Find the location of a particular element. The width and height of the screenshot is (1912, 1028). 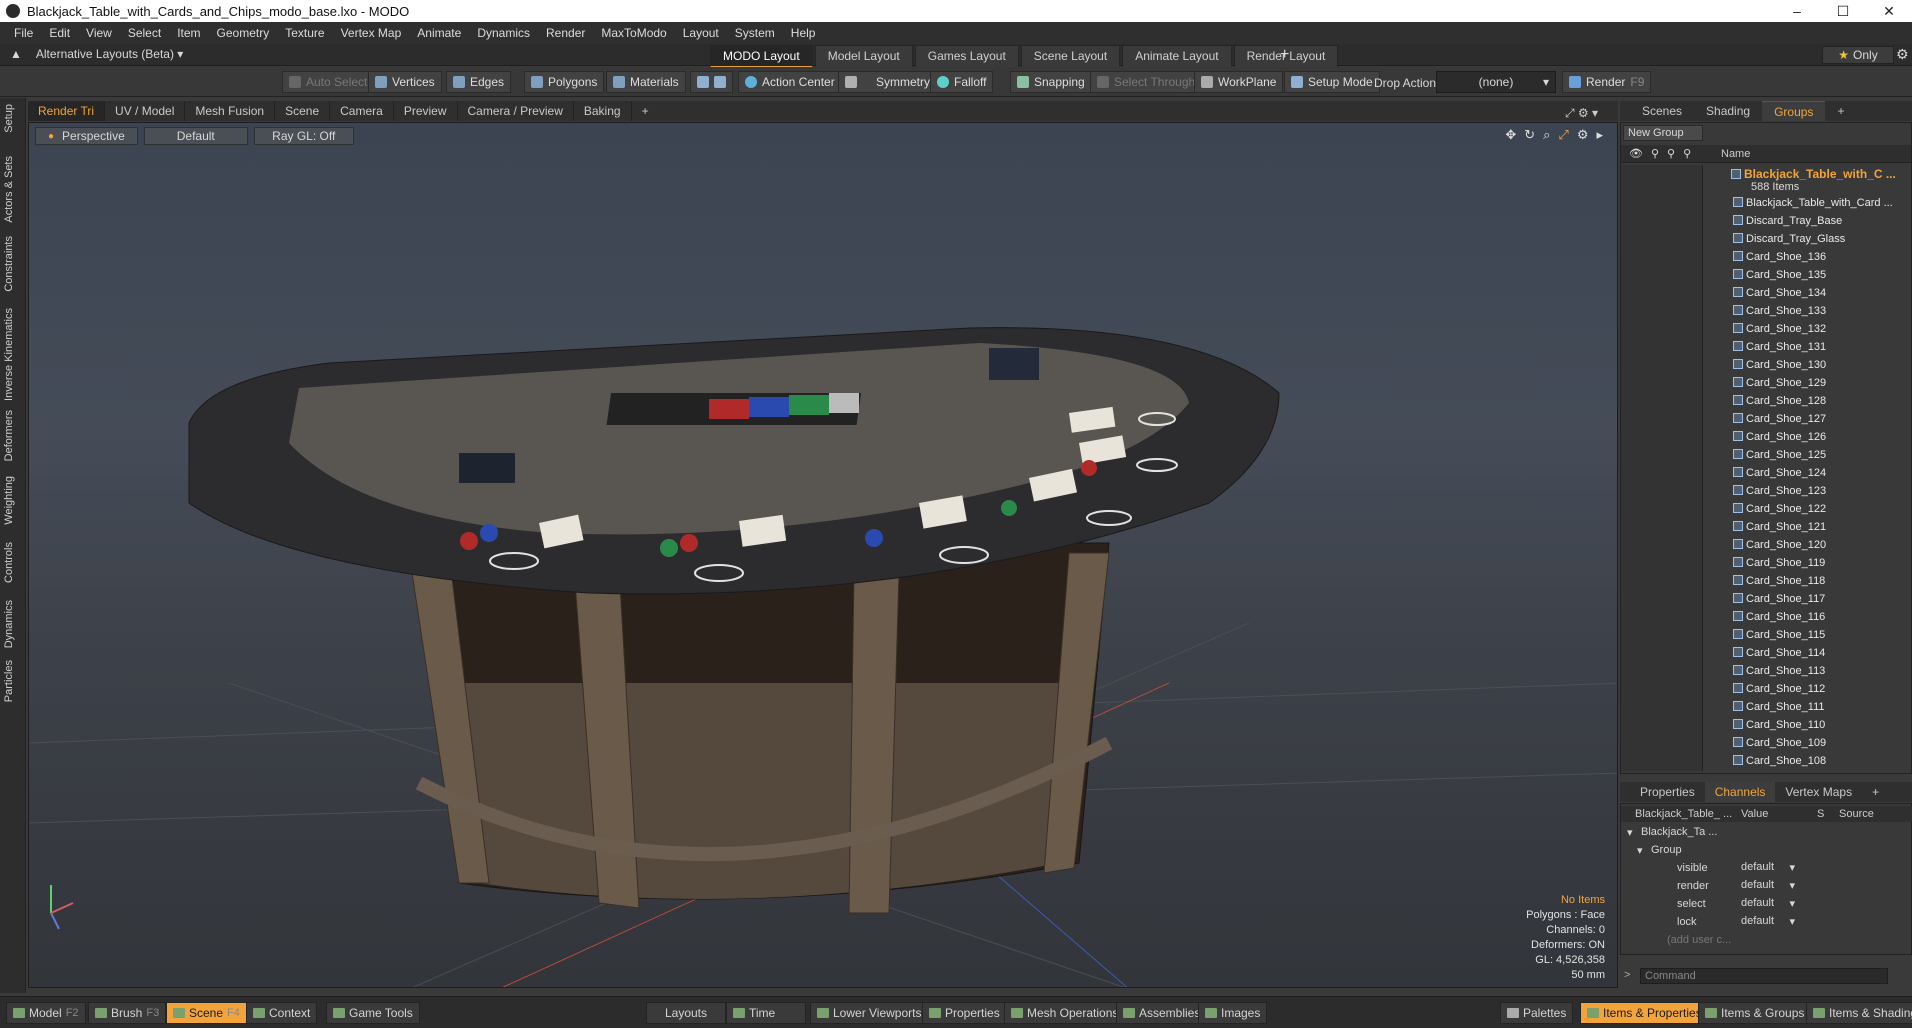

group-item-row: Card_Shoe_111 is located at coordinates (1766, 708).